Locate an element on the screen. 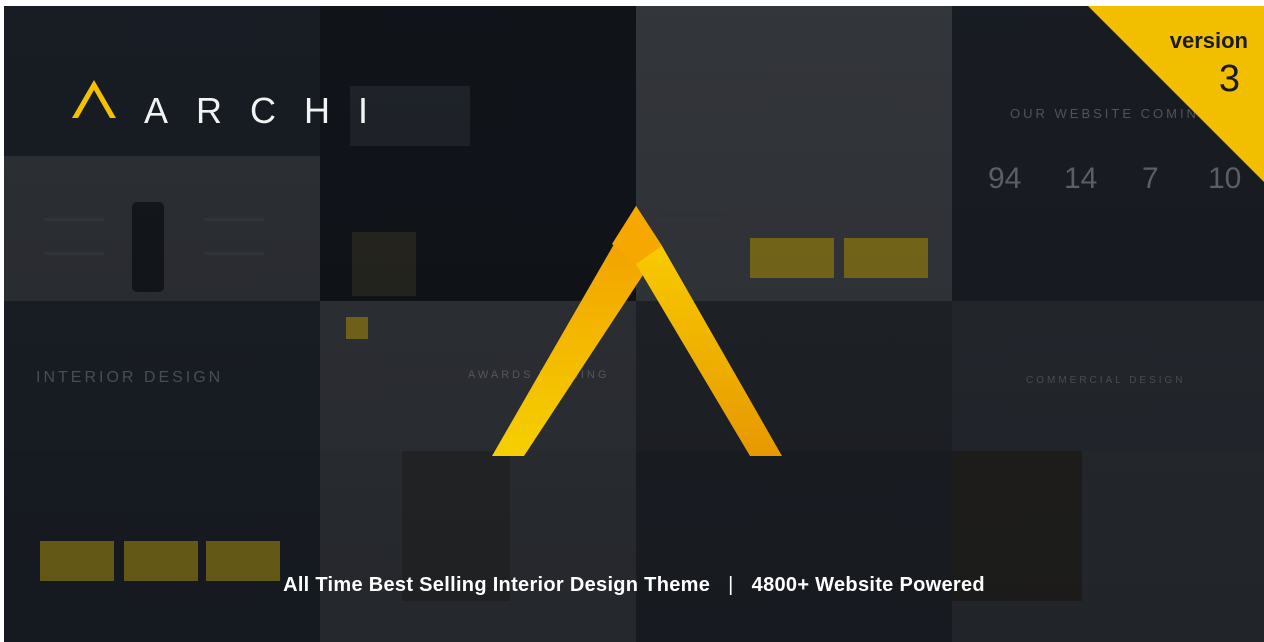  preview-headline-commercial: COMMERCIAL DESIGN is located at coordinates (1106, 380).